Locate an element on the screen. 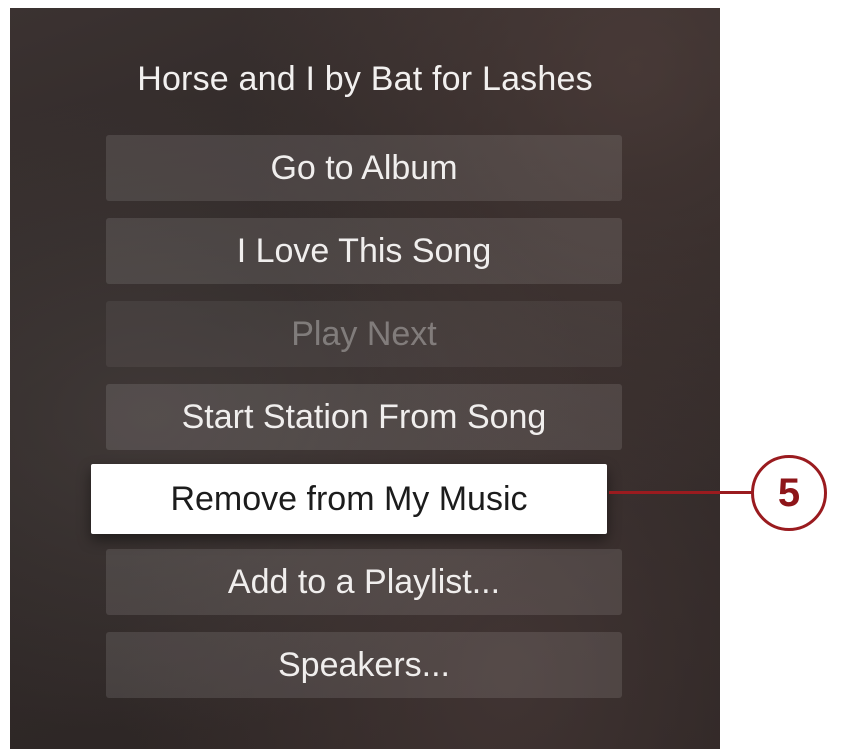  callout-line is located at coordinates (681, 492).